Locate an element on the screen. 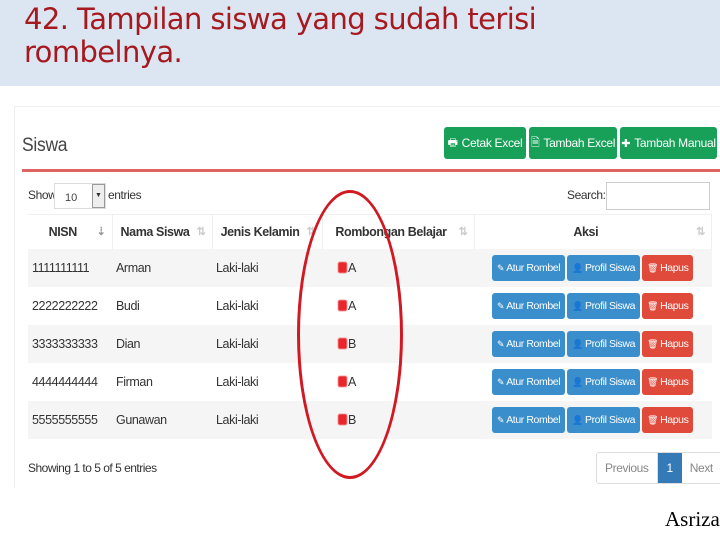 The width and height of the screenshot is (720, 540). tambah-manual-button: ✚ Tambah Manual is located at coordinates (668, 143).